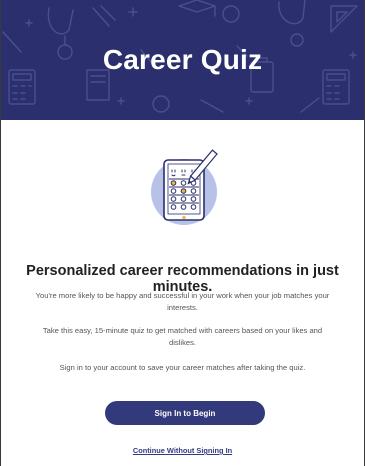 Image resolution: width=365 pixels, height=466 pixels. I want to click on sign-in-button: Sign In to Begin, so click(185, 413).